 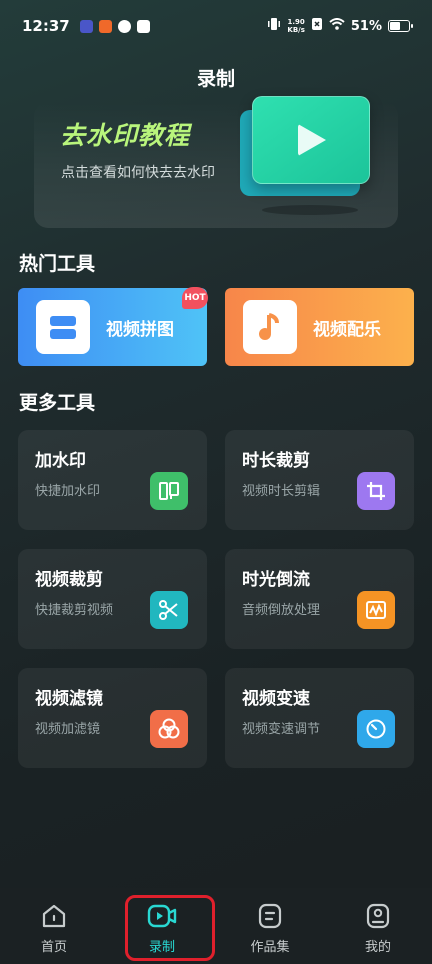 What do you see at coordinates (169, 491) in the screenshot?
I see `watermark-icon` at bounding box center [169, 491].